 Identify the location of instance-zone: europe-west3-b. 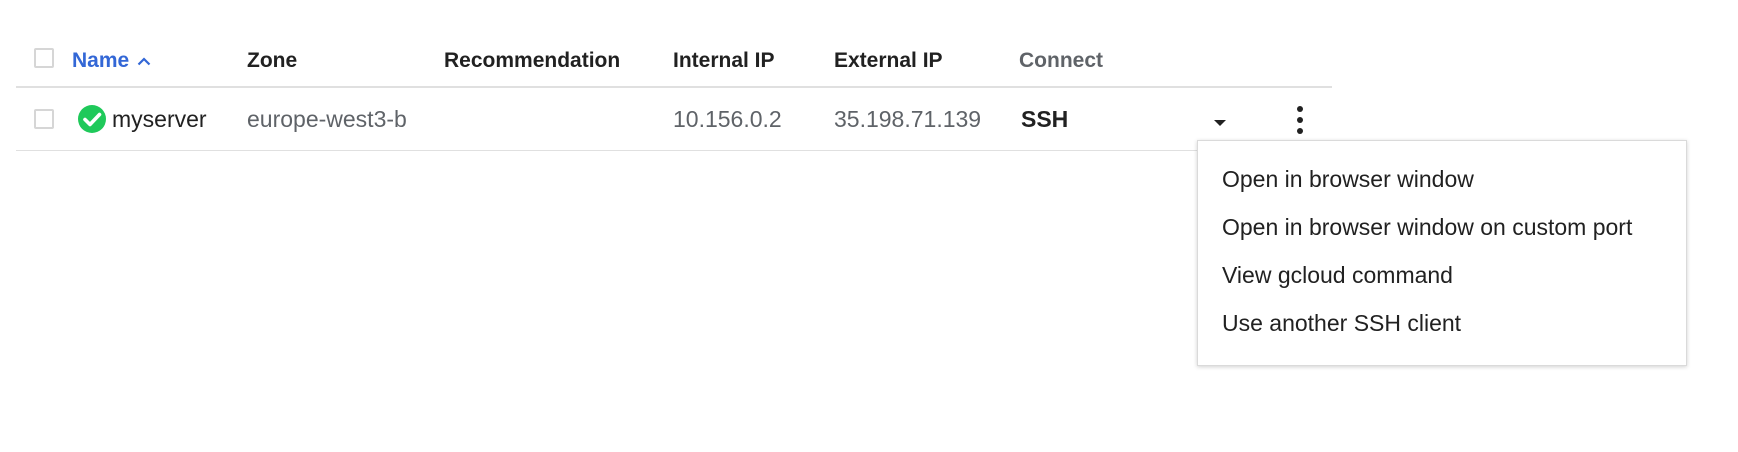
(327, 119).